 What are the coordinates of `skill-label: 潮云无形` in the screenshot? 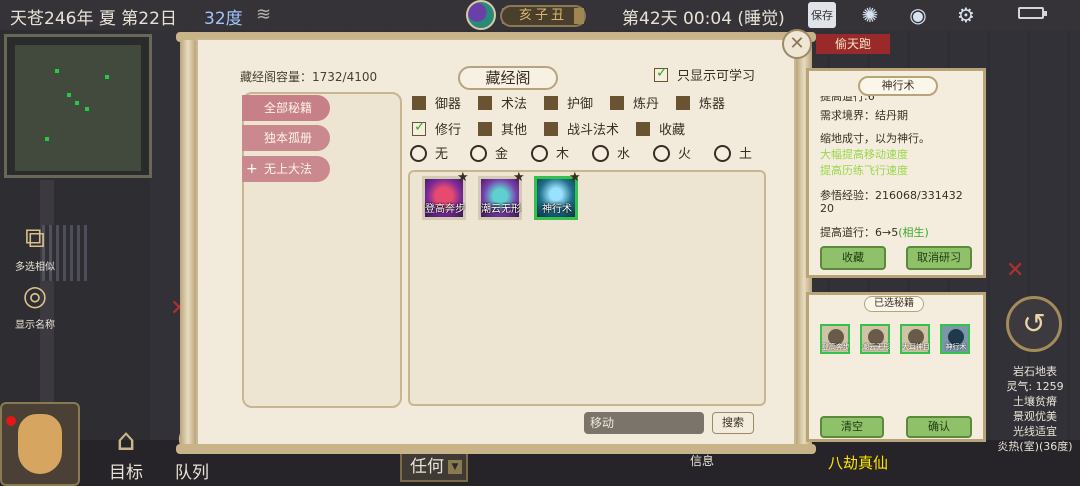 It's located at (501, 209).